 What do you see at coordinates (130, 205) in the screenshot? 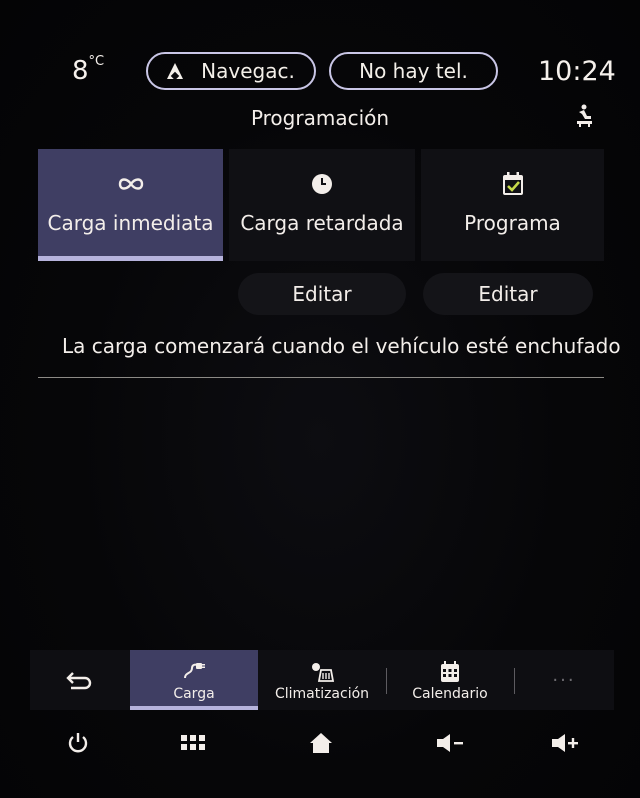
I see `mode-carga-inmediata: Carga inmediata` at bounding box center [130, 205].